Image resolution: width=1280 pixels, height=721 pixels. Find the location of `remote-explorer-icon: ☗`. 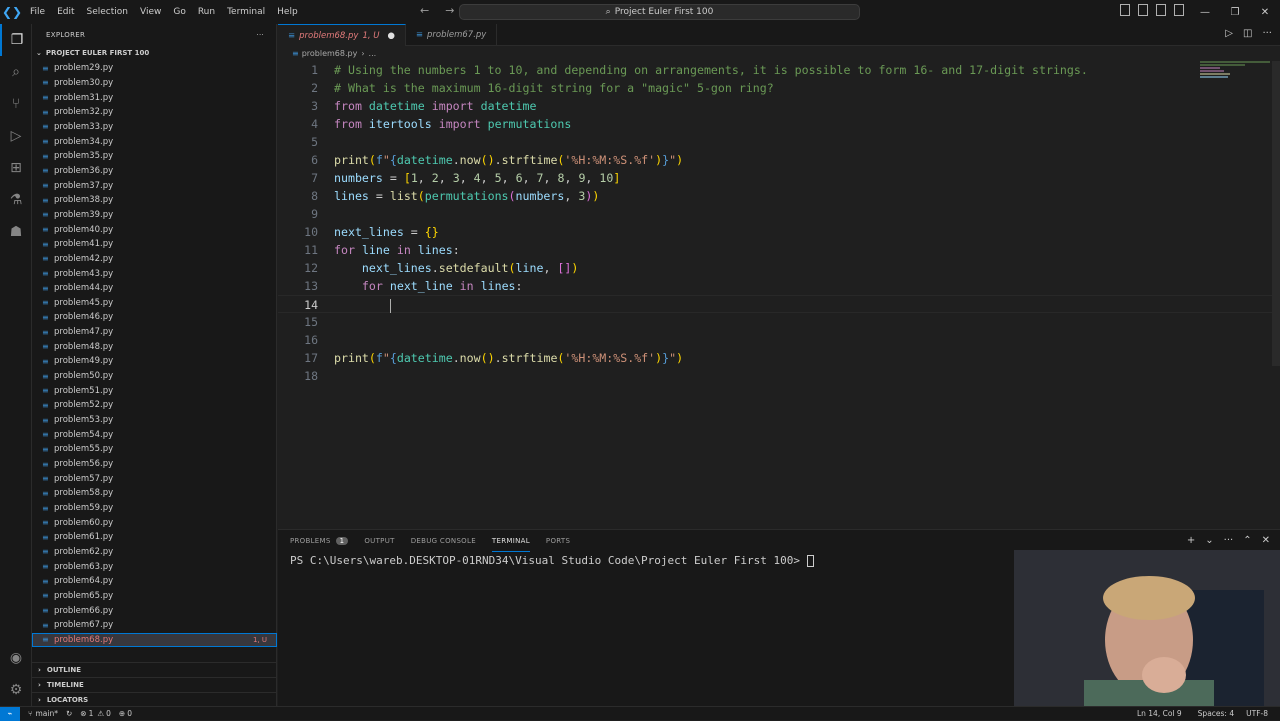

remote-explorer-icon: ☗ is located at coordinates (16, 232).